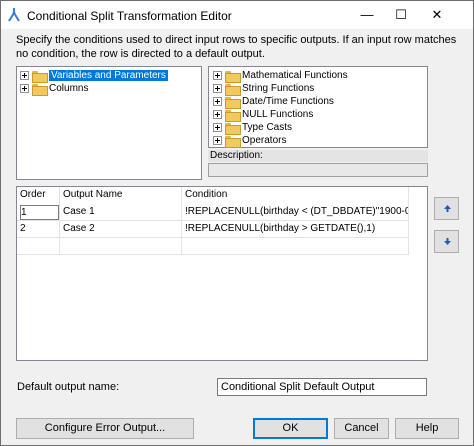  I want to click on tree-item-datetime: Date/Time Functions, so click(273, 102).